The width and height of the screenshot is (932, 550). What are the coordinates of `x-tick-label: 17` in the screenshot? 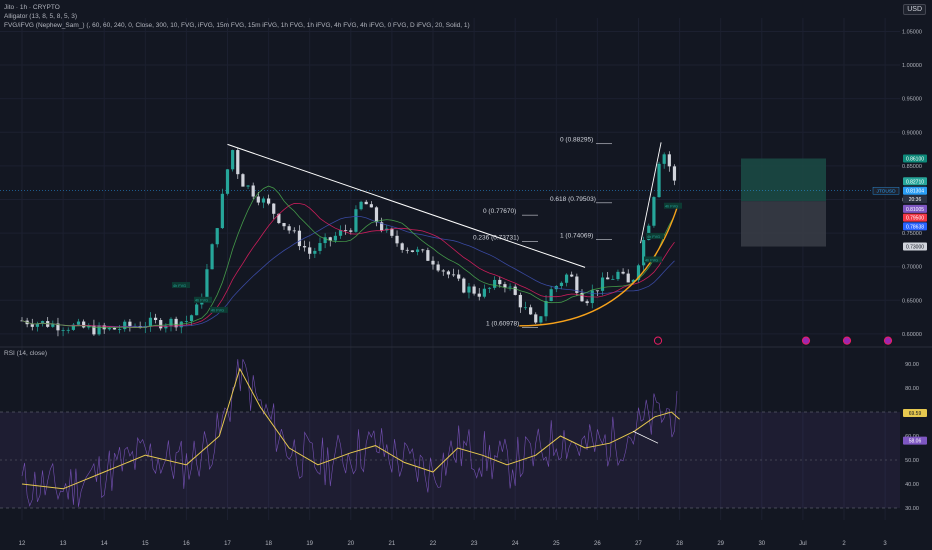 It's located at (227, 544).